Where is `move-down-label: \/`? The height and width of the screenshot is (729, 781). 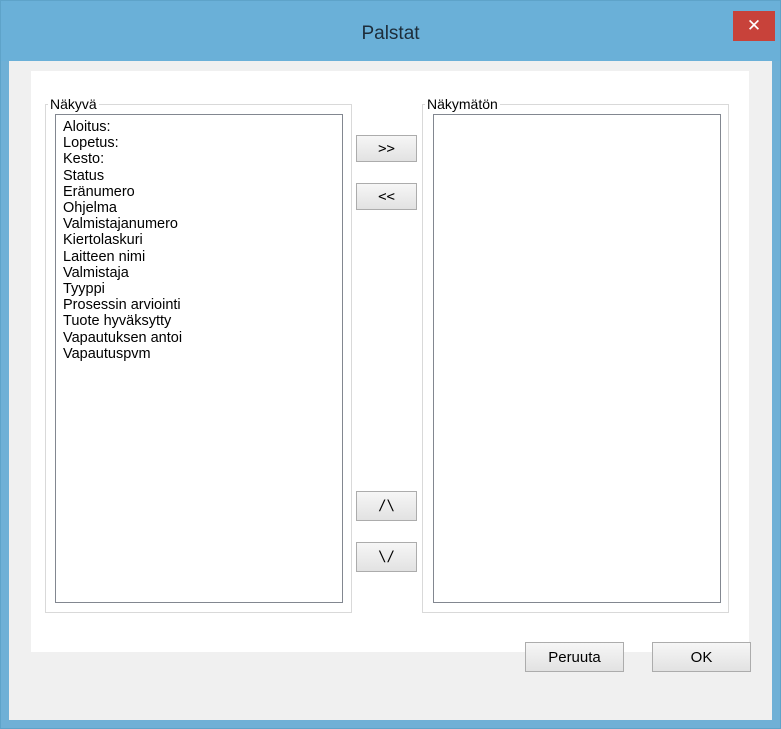 move-down-label: \/ is located at coordinates (386, 557).